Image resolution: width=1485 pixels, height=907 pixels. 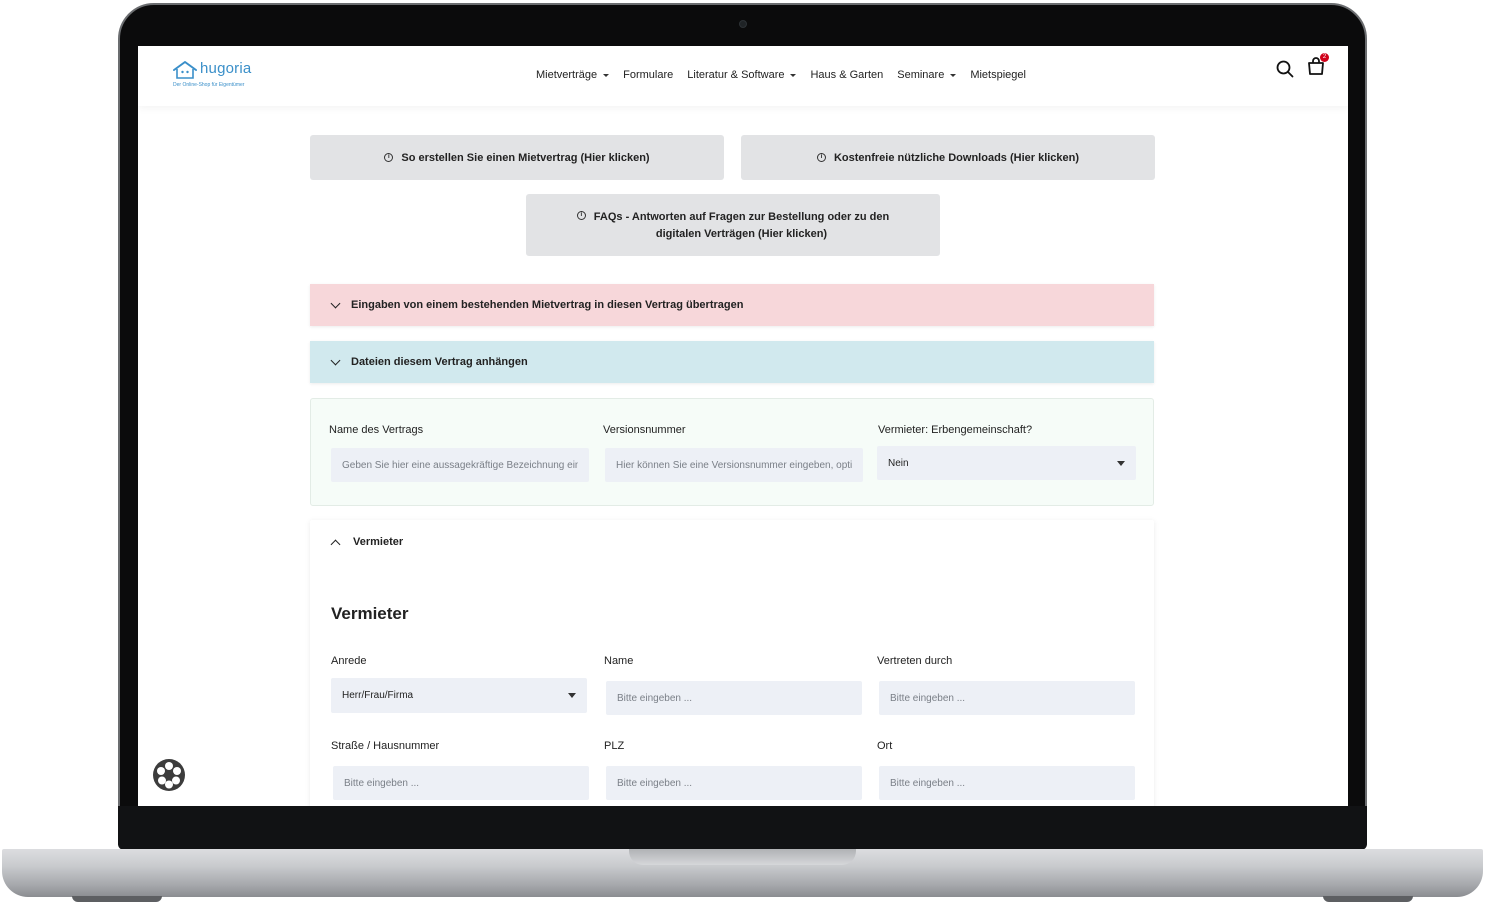 What do you see at coordinates (378, 695) in the screenshot?
I see `anrede-value: Herr/Frau/Firma` at bounding box center [378, 695].